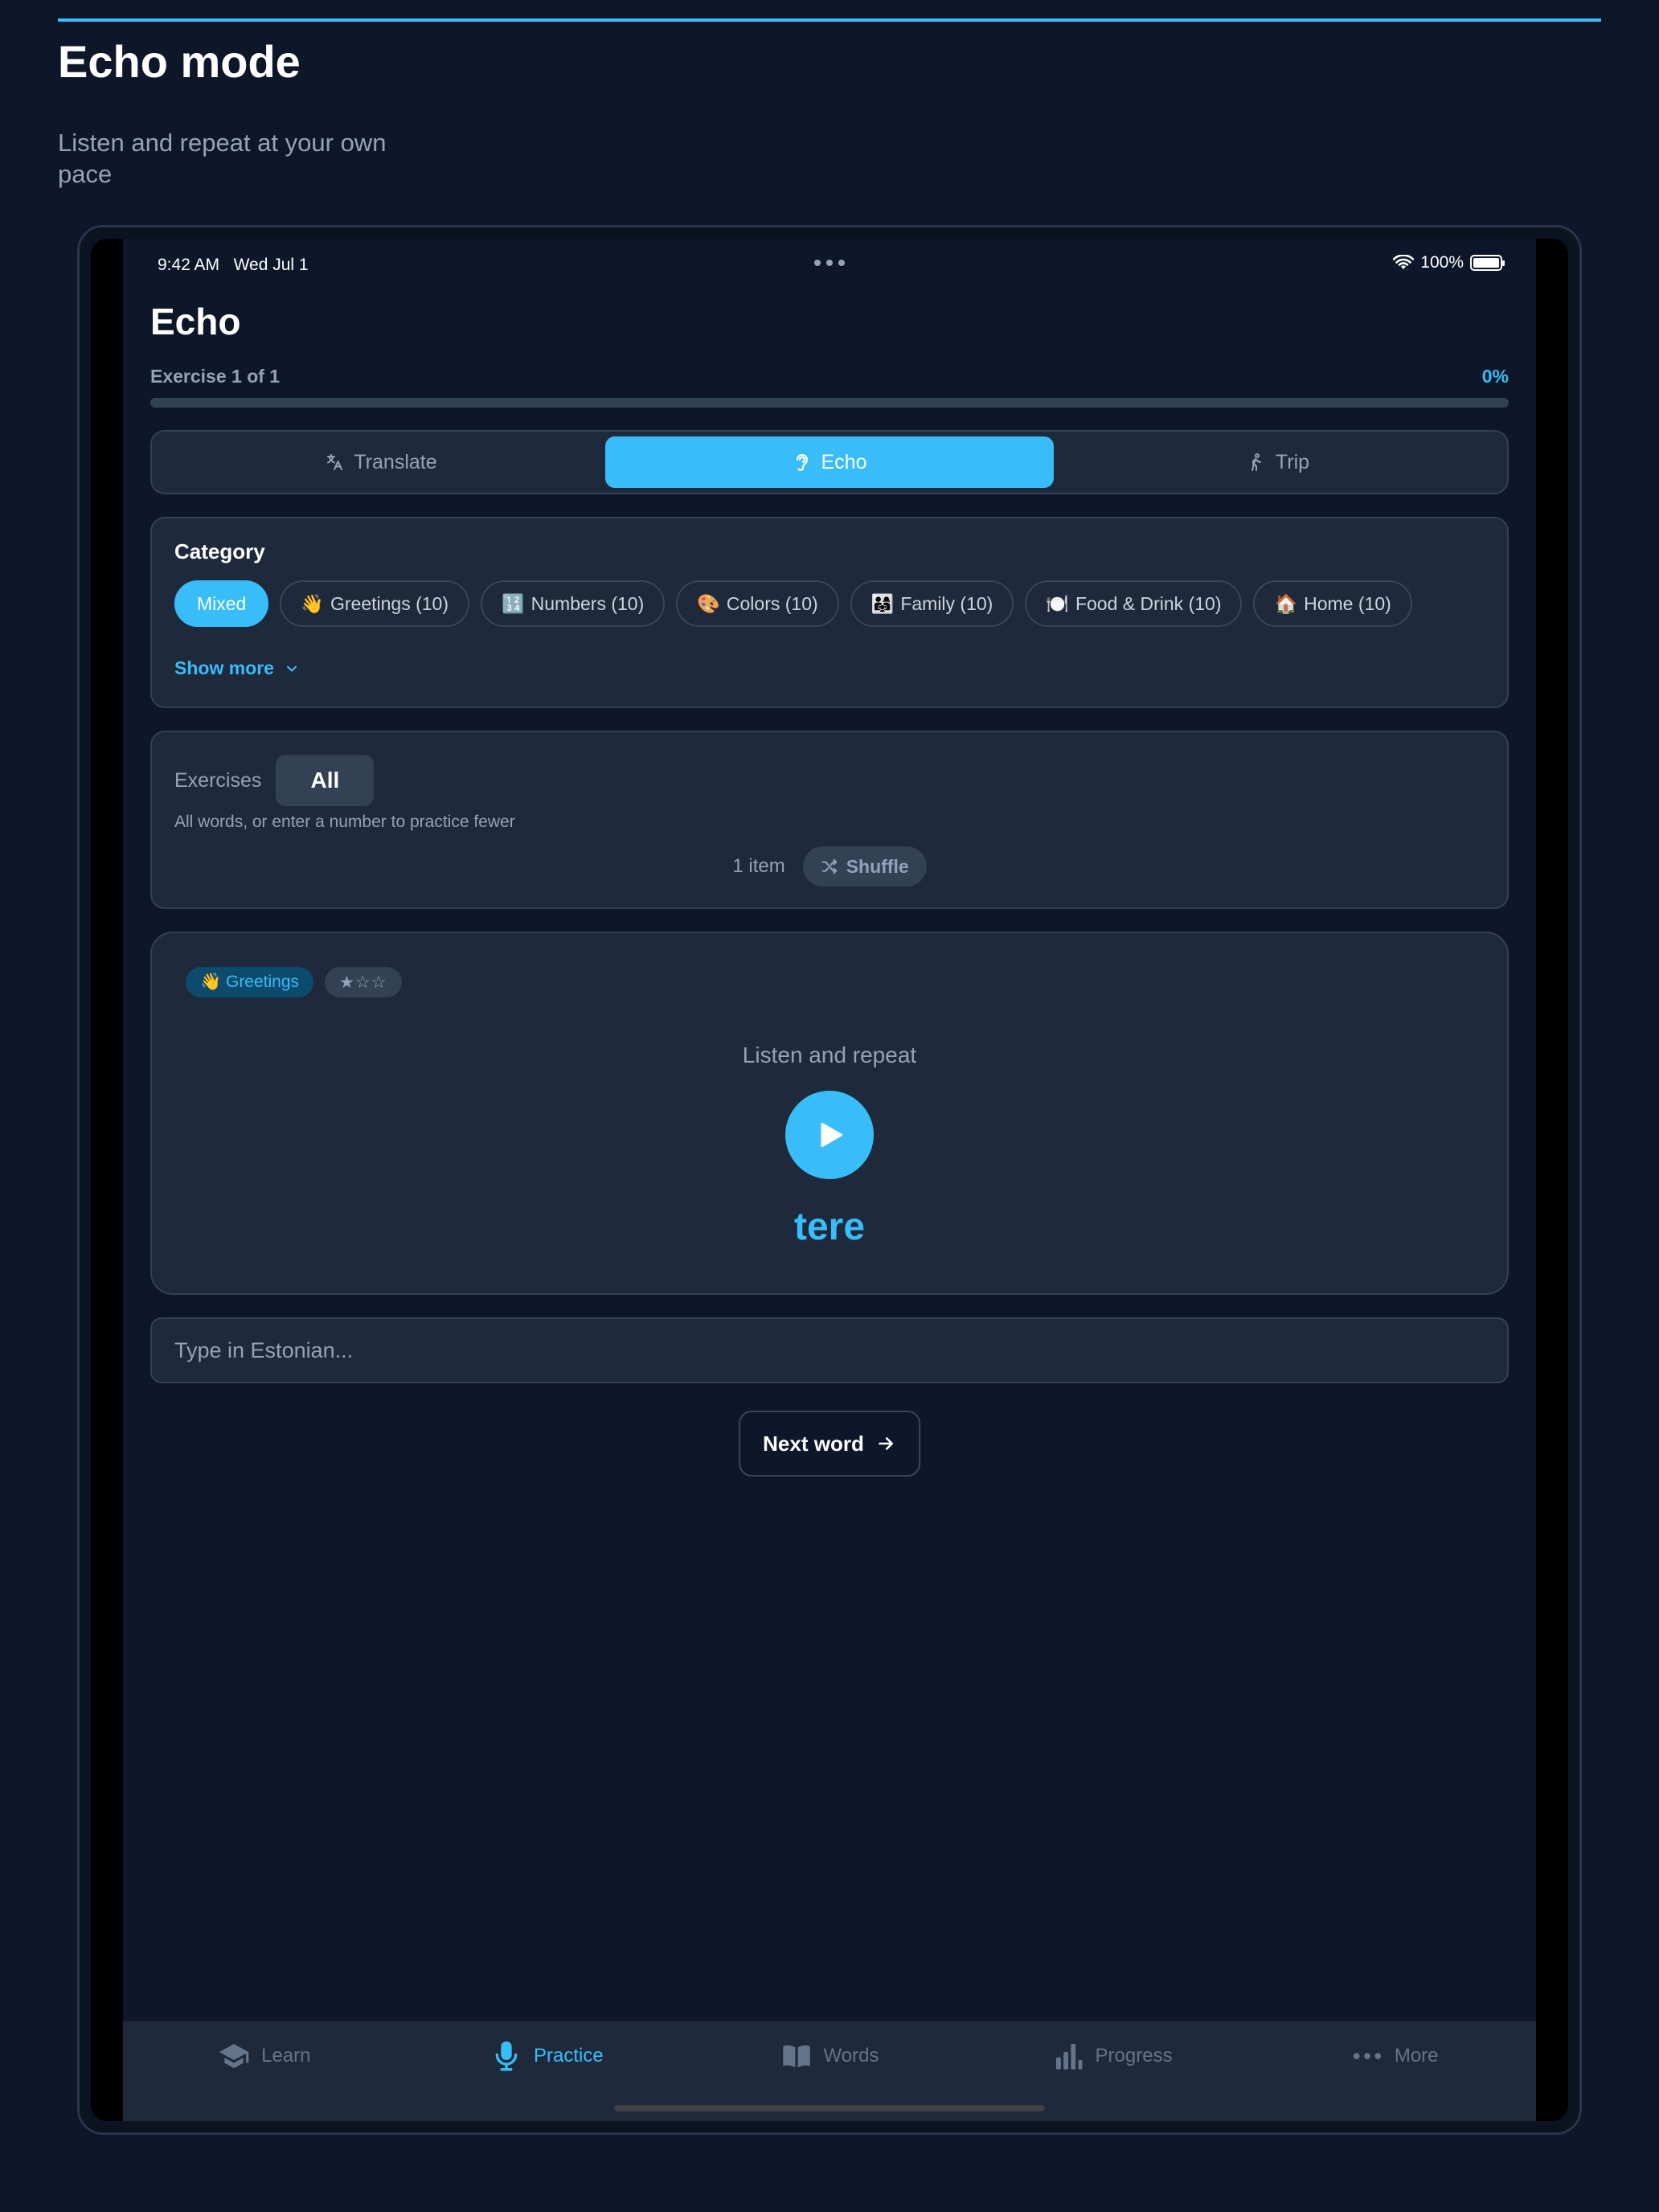 This screenshot has height=2212, width=1659. I want to click on graduation-cap-icon, so click(234, 2056).